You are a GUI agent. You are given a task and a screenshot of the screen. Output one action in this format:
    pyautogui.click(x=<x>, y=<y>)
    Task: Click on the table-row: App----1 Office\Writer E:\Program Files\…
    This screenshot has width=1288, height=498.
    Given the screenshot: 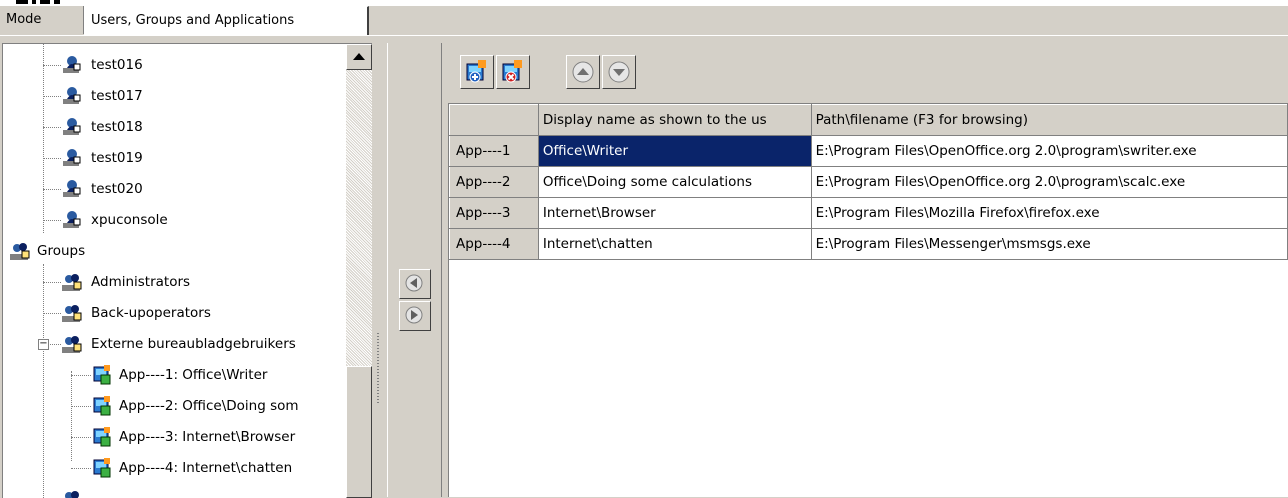 What is the action you would take?
    pyautogui.click(x=868, y=151)
    